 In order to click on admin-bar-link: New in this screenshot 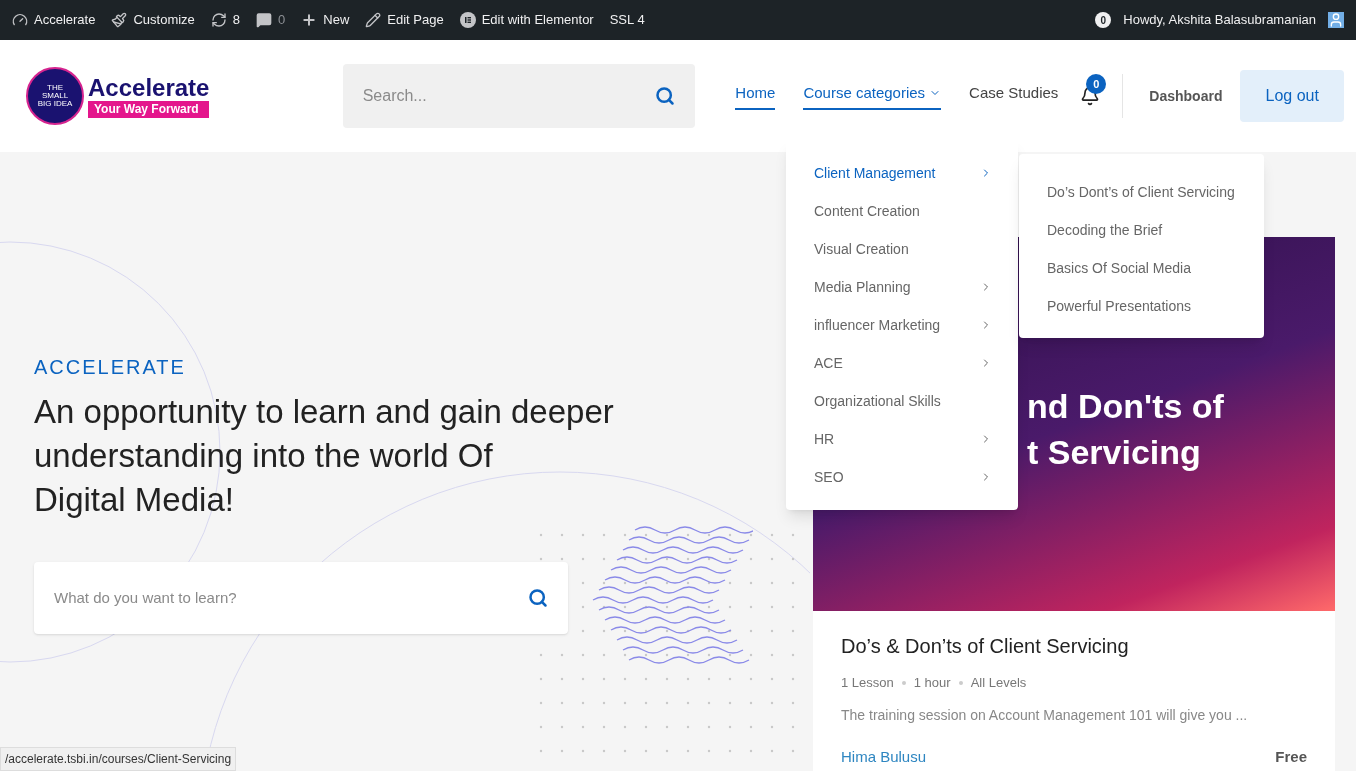, I will do `click(325, 20)`.